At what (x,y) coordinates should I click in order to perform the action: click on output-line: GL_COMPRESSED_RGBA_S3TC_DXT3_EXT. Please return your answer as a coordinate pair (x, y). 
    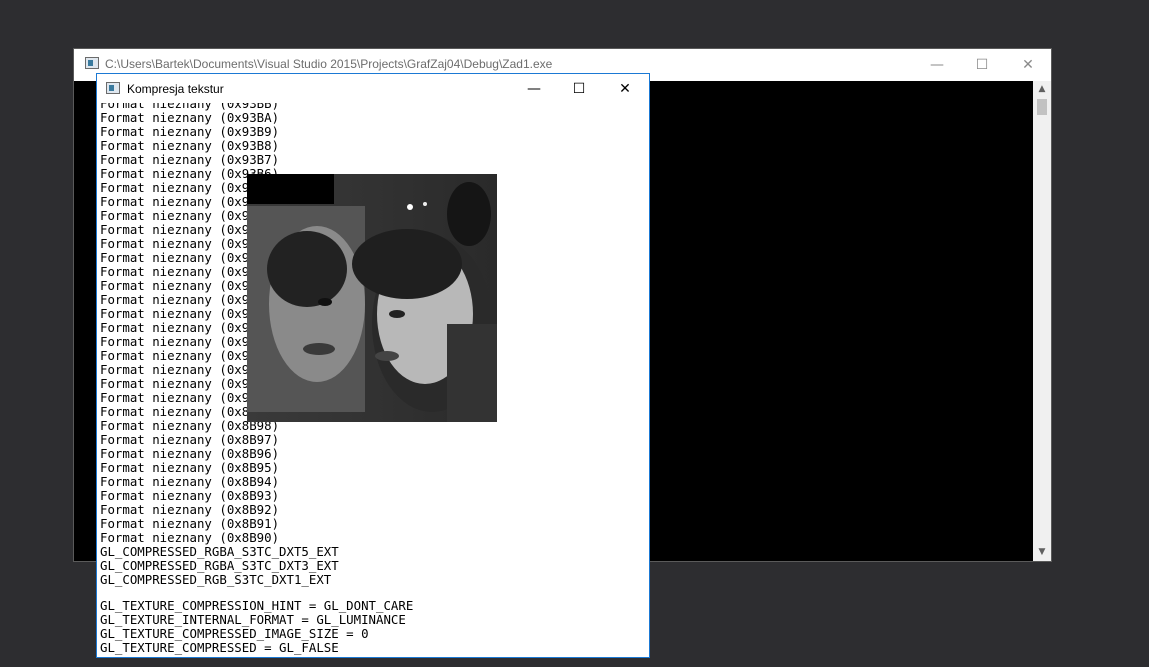
    Looking at the image, I should click on (219, 565).